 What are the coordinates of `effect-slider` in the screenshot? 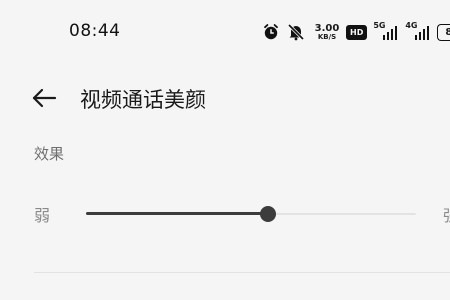 It's located at (251, 214).